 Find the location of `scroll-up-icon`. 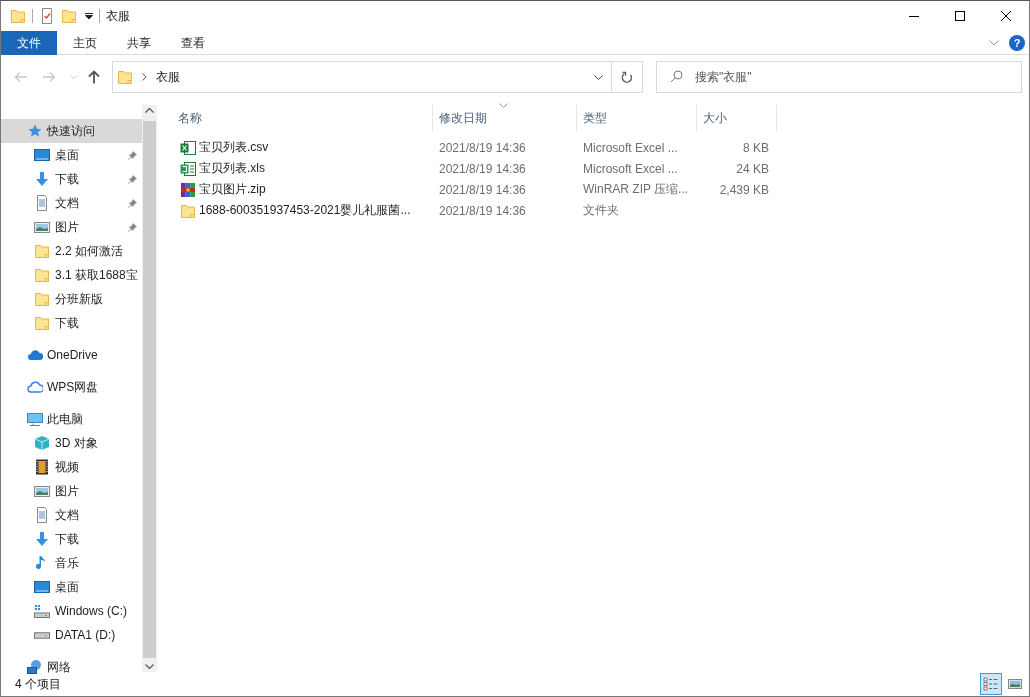

scroll-up-icon is located at coordinates (149, 110).